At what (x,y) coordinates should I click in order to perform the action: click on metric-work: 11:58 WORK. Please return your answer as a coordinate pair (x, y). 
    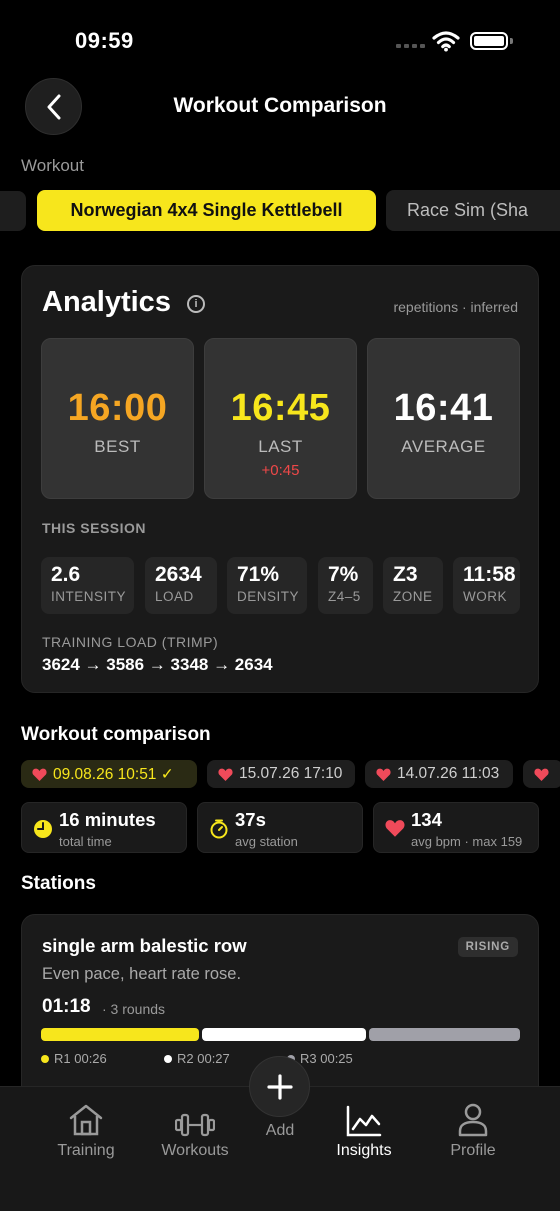
    Looking at the image, I should click on (486, 585).